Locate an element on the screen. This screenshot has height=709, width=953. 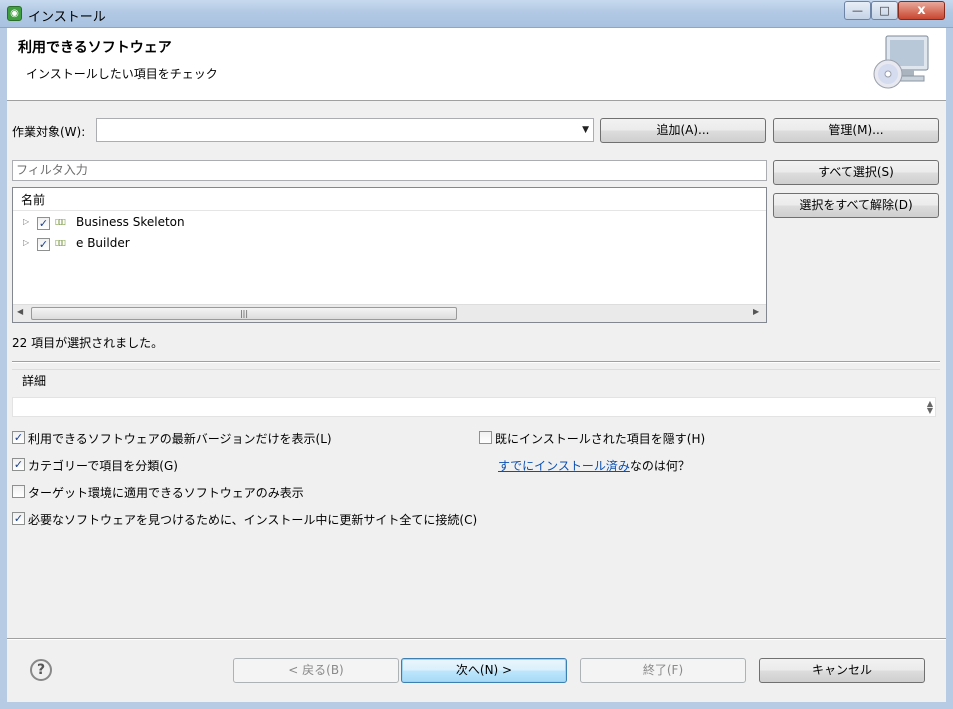
window-title: インストール is located at coordinates (67, 17).